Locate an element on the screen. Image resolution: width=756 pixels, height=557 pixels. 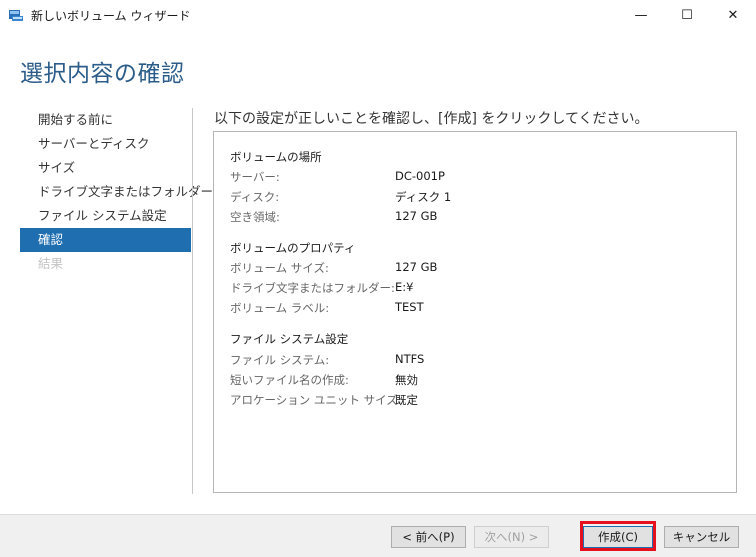
nav-item-server-and-disk: サーバーとディスク is located at coordinates (105, 144).